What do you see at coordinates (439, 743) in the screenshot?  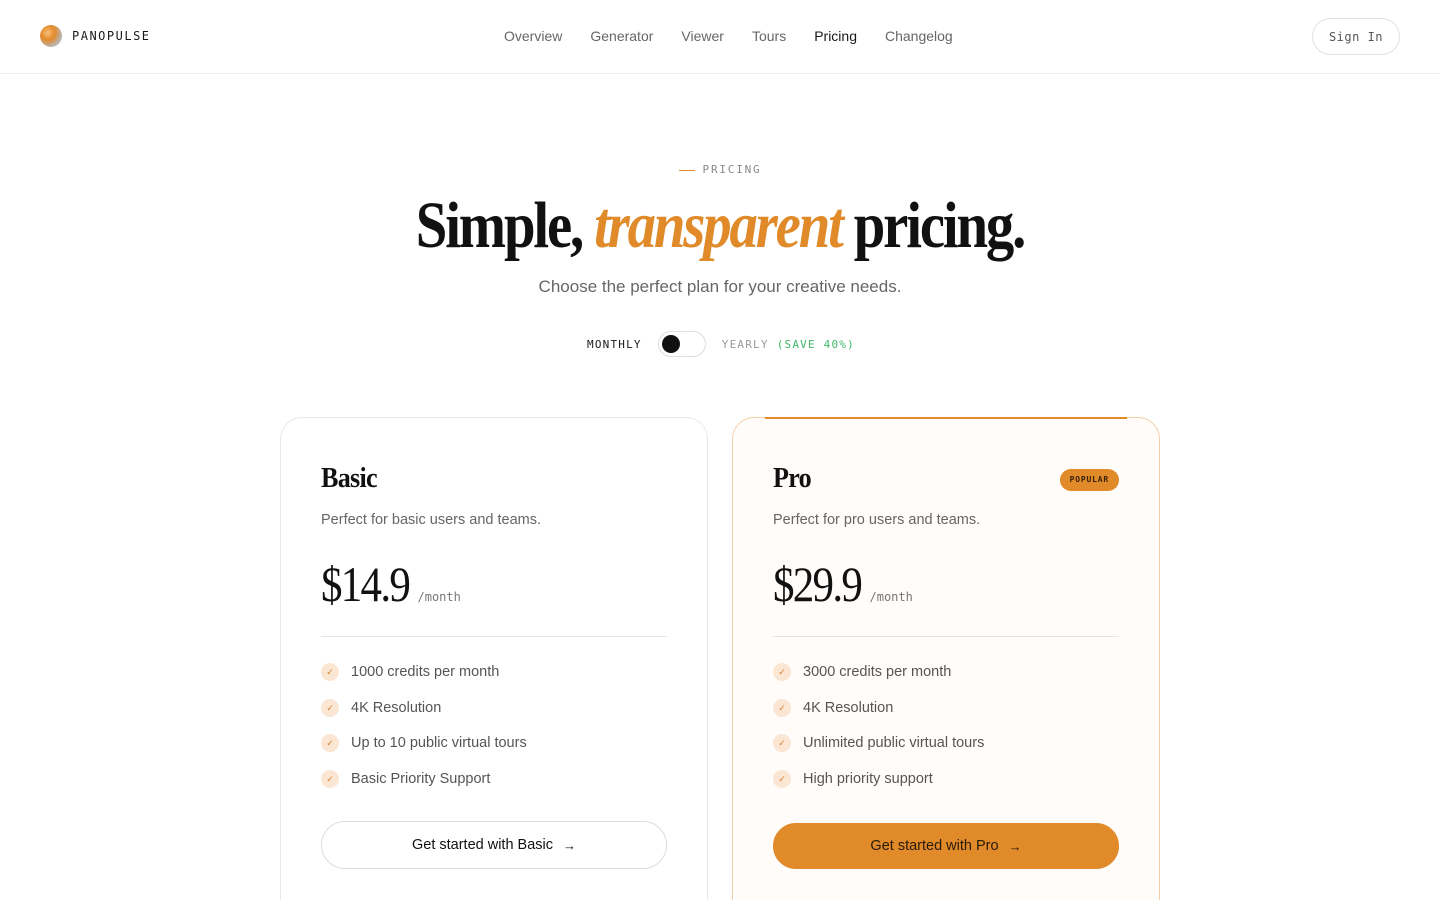 I see `feature-text: Up to 10 public virtual tours` at bounding box center [439, 743].